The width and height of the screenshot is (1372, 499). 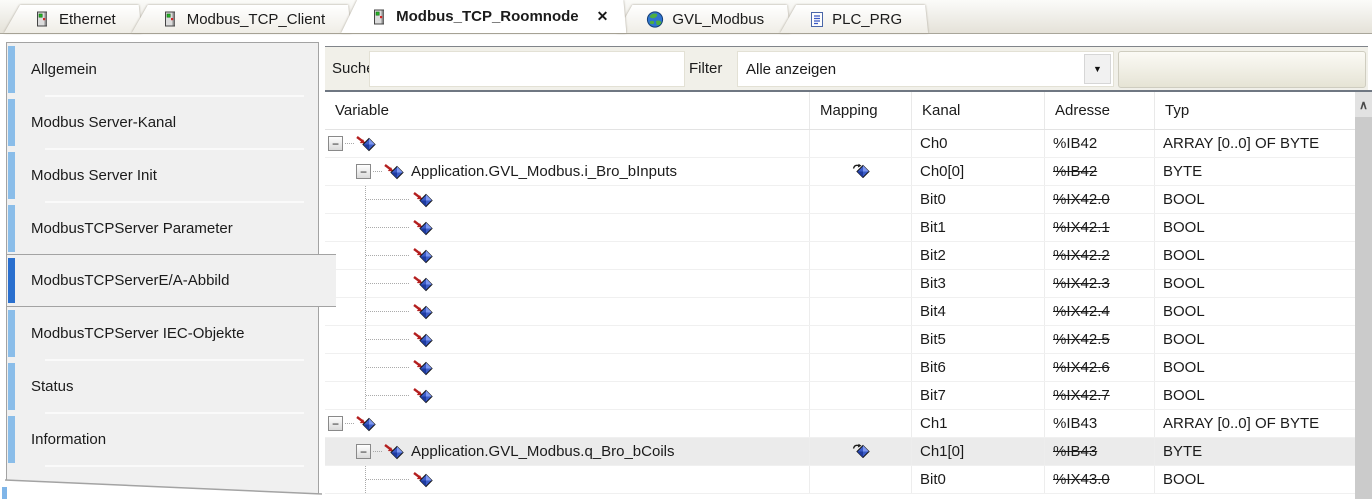 I want to click on adresse-value: %IB43, so click(x=1075, y=423).